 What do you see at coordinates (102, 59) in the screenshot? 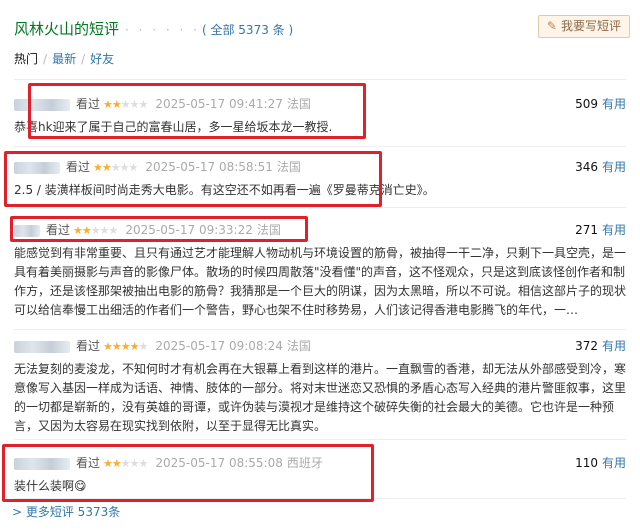
I see `tab-friends: 好友` at bounding box center [102, 59].